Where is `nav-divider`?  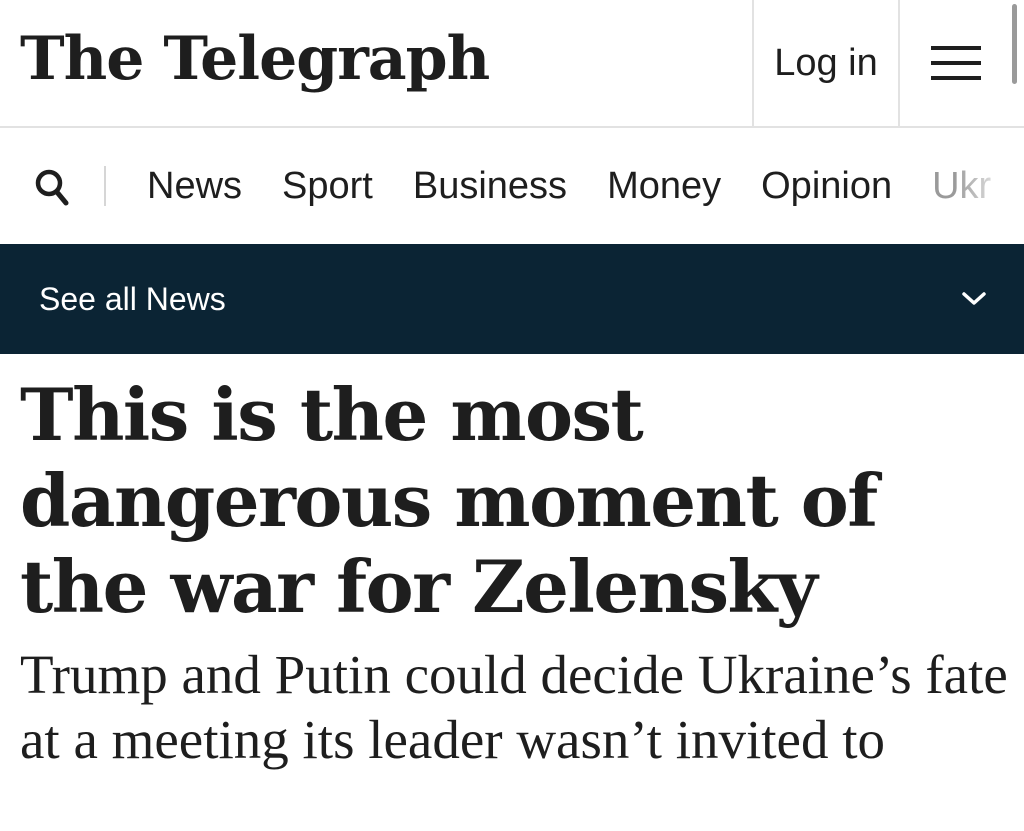
nav-divider is located at coordinates (105, 186).